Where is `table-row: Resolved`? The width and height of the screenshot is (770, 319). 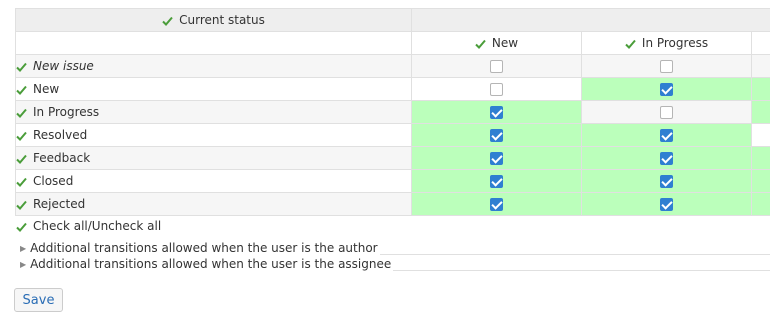
table-row: Resolved is located at coordinates (392, 135).